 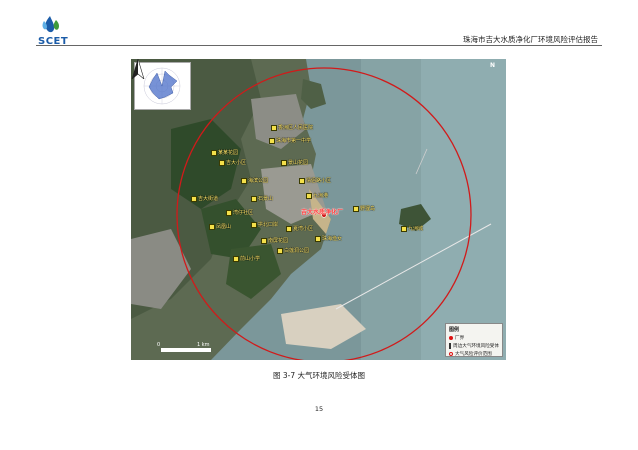 I want to click on range-circle-icon, so click(x=451, y=354).